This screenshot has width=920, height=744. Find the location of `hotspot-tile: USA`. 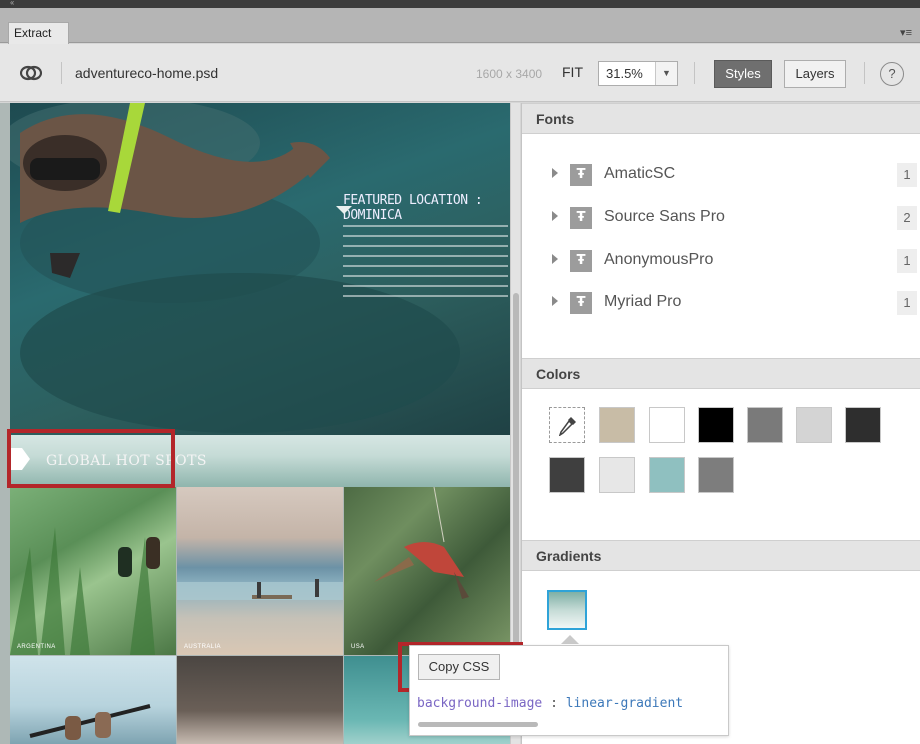

hotspot-tile: USA is located at coordinates (427, 571).